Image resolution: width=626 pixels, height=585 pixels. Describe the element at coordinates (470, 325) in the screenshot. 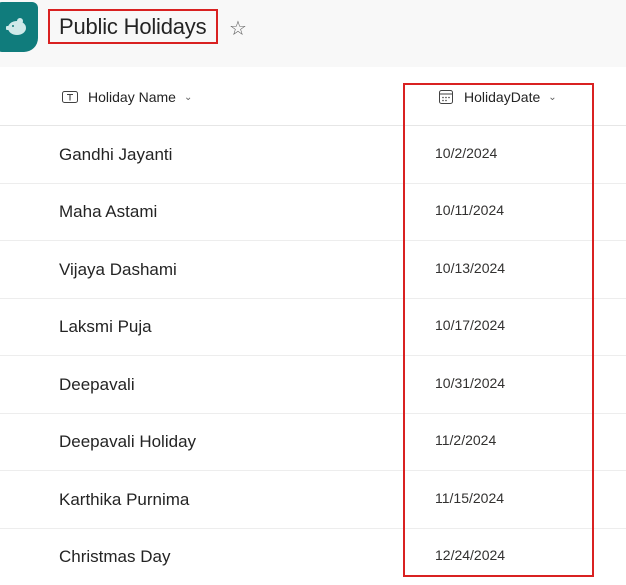

I see `holiday-date-cell: 10/17/2024` at that location.